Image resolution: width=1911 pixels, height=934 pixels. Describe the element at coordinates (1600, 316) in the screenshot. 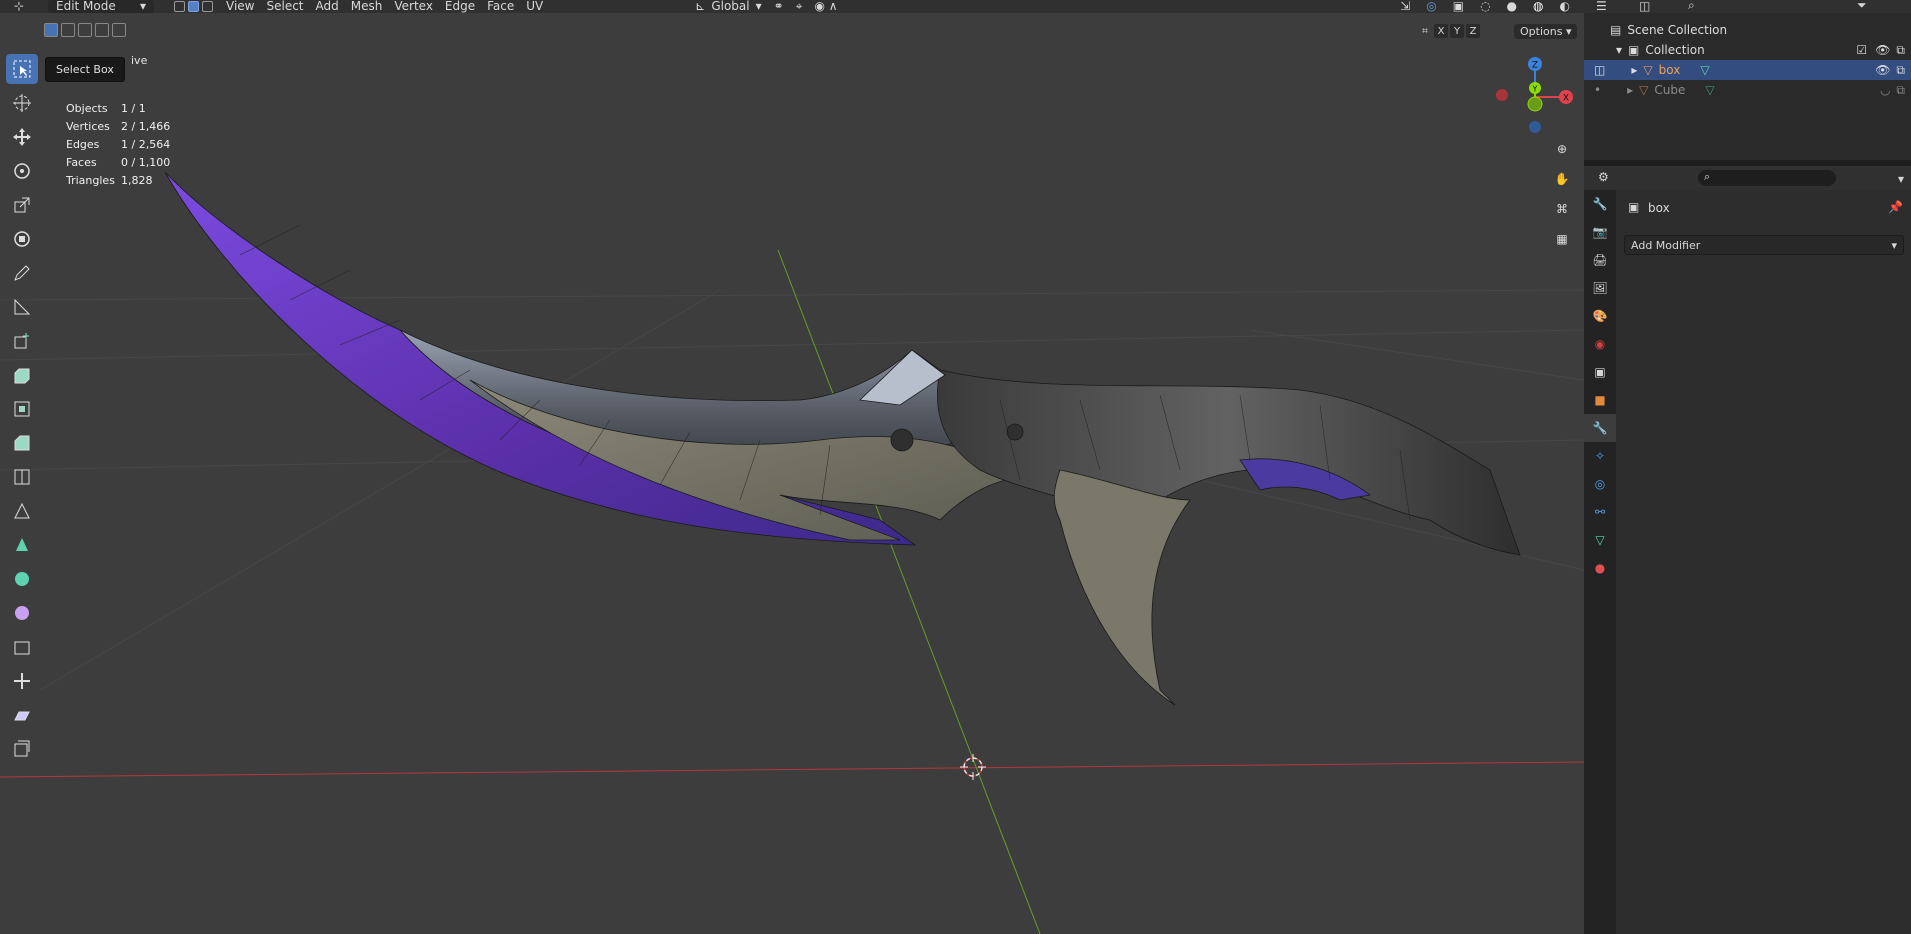

I see `scene-tab-icon: 🎨` at that location.